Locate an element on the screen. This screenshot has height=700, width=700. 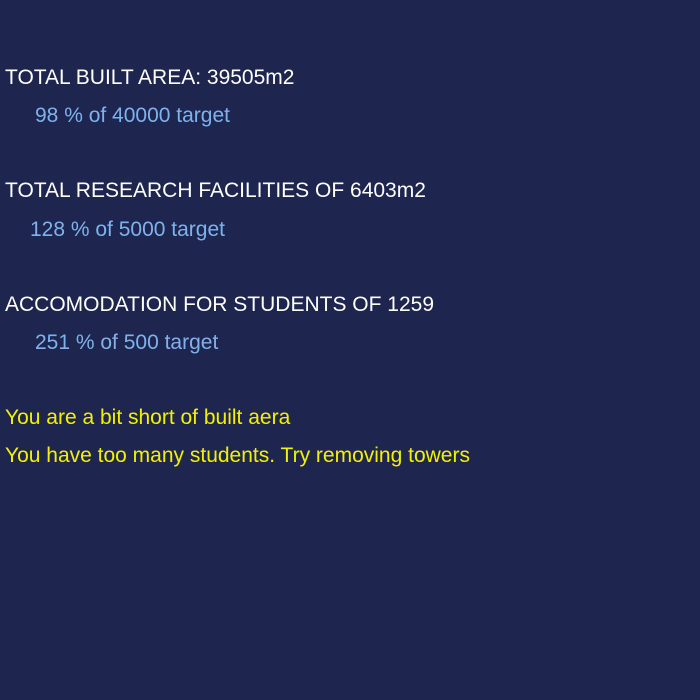
built-area-heading: TOTAL BUILT AREA: 39505m2 is located at coordinates (150, 77).